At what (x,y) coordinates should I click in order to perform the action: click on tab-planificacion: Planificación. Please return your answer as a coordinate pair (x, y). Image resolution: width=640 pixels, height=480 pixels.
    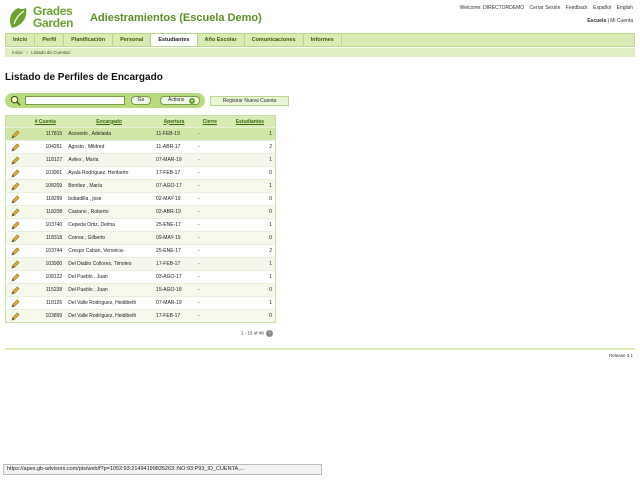
    Looking at the image, I should click on (89, 40).